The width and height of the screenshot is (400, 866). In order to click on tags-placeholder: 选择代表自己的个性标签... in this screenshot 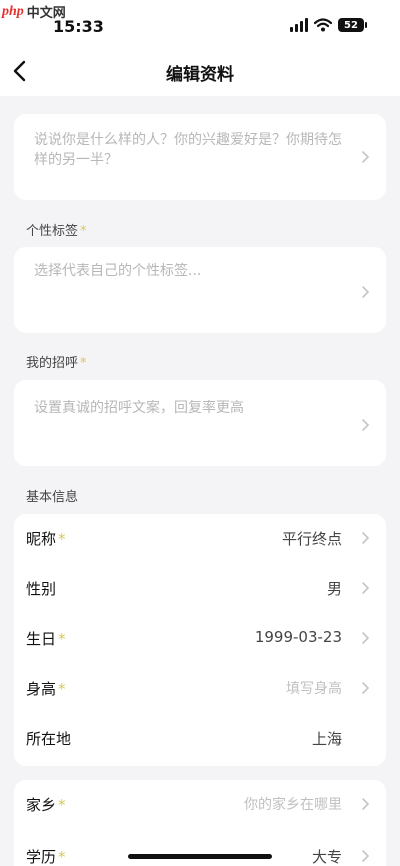, I will do `click(118, 271)`.